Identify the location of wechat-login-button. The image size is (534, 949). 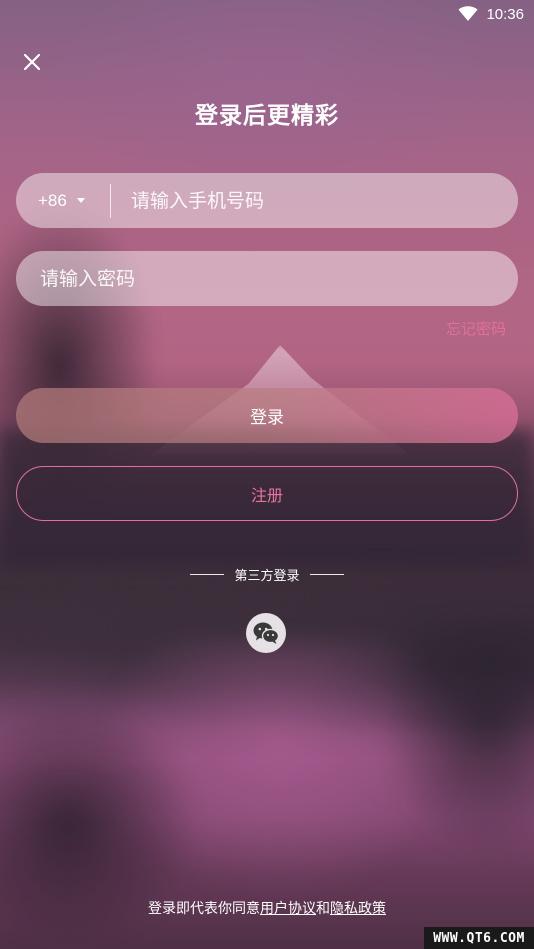
(266, 633).